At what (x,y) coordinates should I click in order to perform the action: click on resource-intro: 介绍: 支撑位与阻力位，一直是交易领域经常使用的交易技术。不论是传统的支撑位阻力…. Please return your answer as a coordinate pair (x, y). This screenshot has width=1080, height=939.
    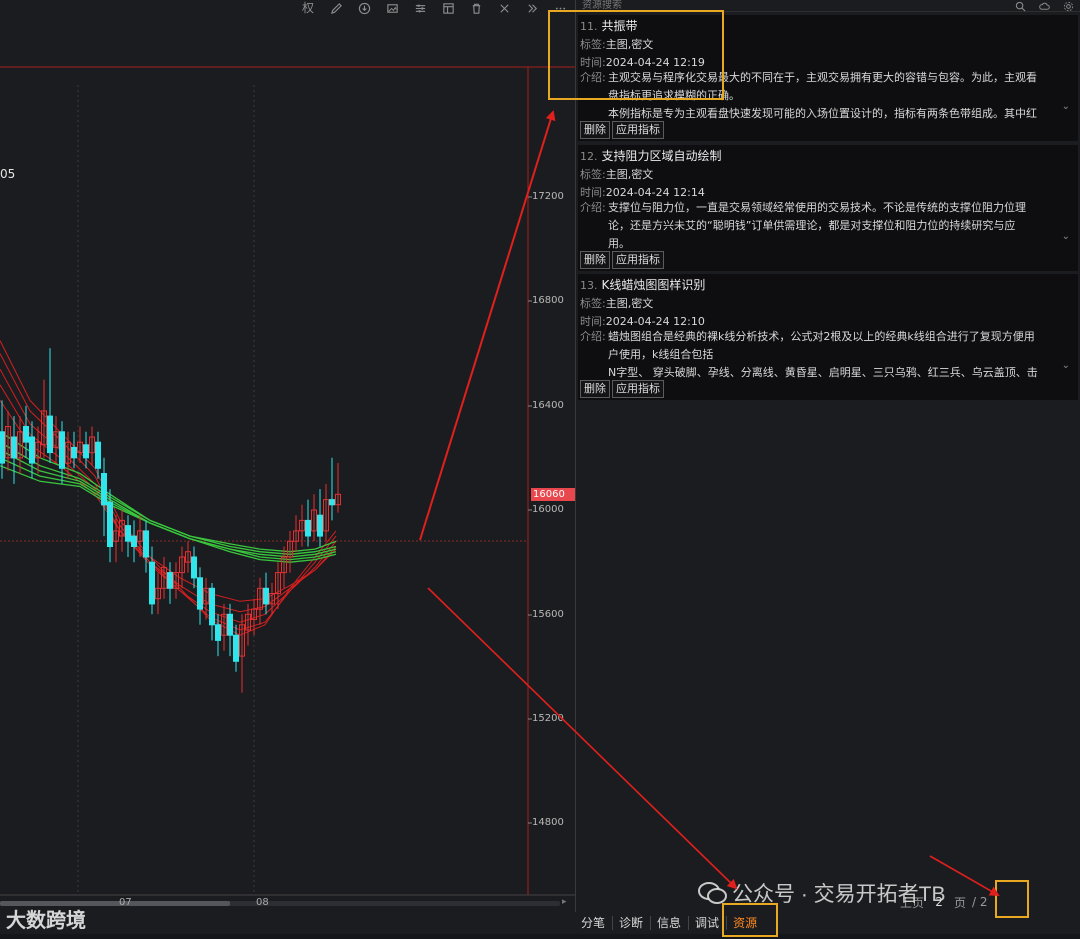
    Looking at the image, I should click on (820, 226).